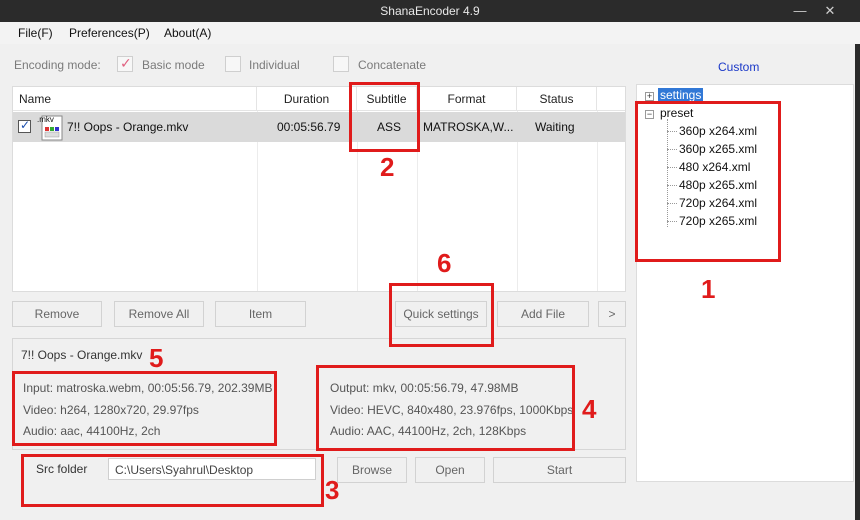  I want to click on close-button: ✕, so click(830, 11).